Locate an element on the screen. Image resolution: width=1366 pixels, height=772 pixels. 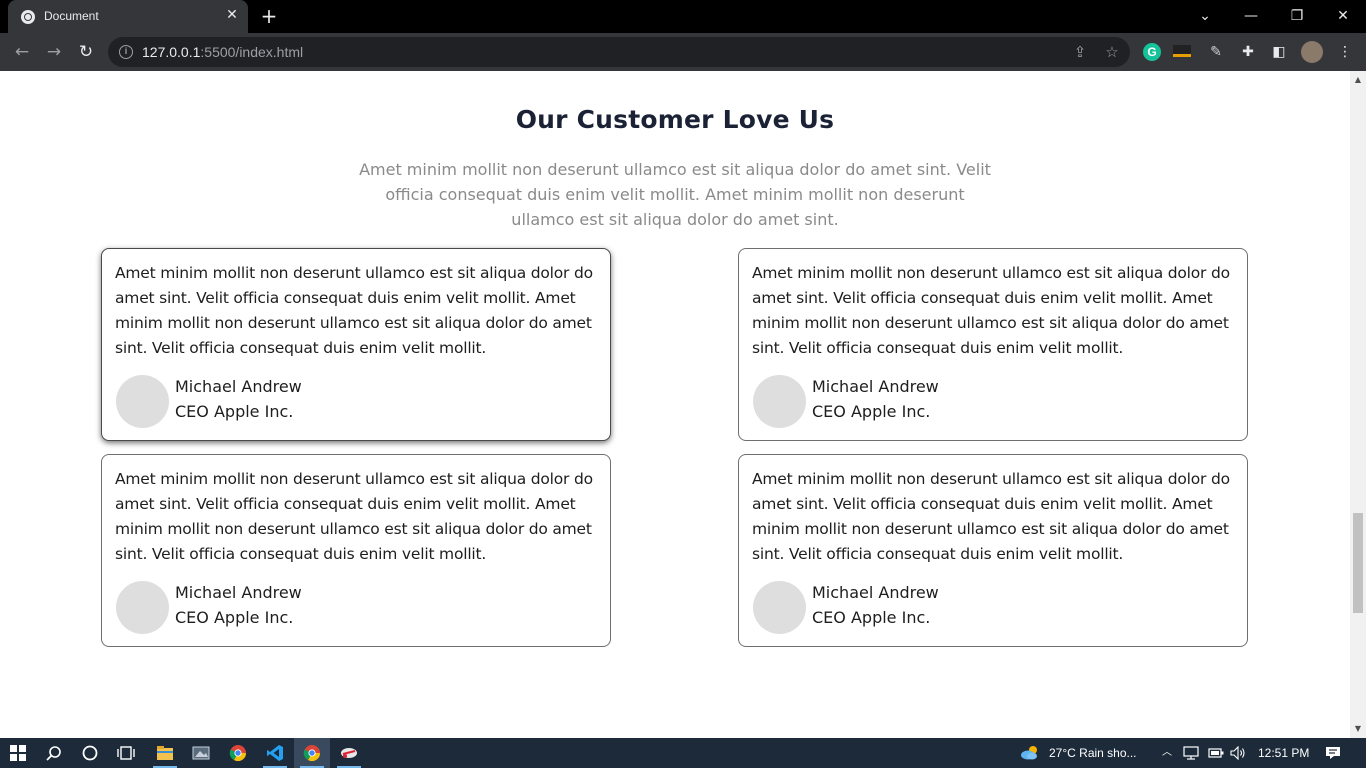
scroll-thumb is located at coordinates (1358, 563).